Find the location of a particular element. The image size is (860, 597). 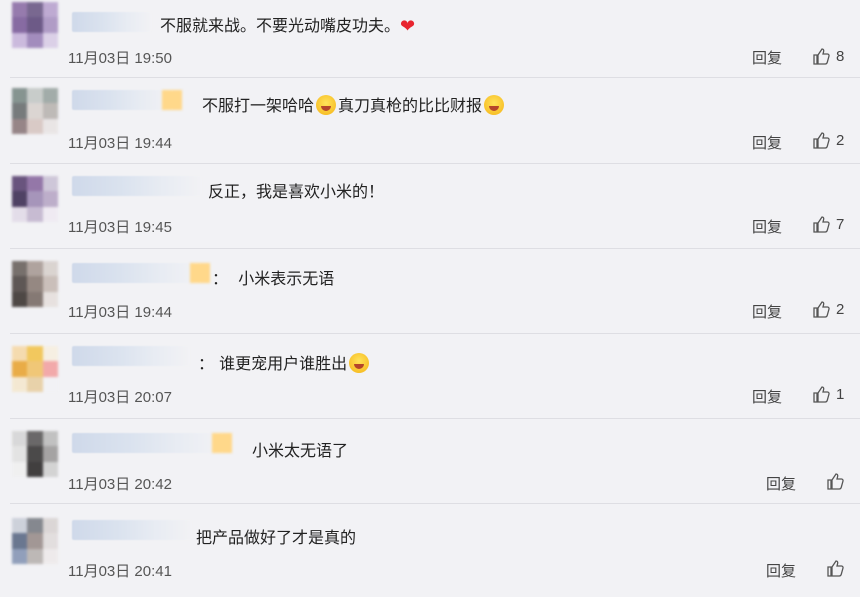

like-button: 7 is located at coordinates (828, 224).